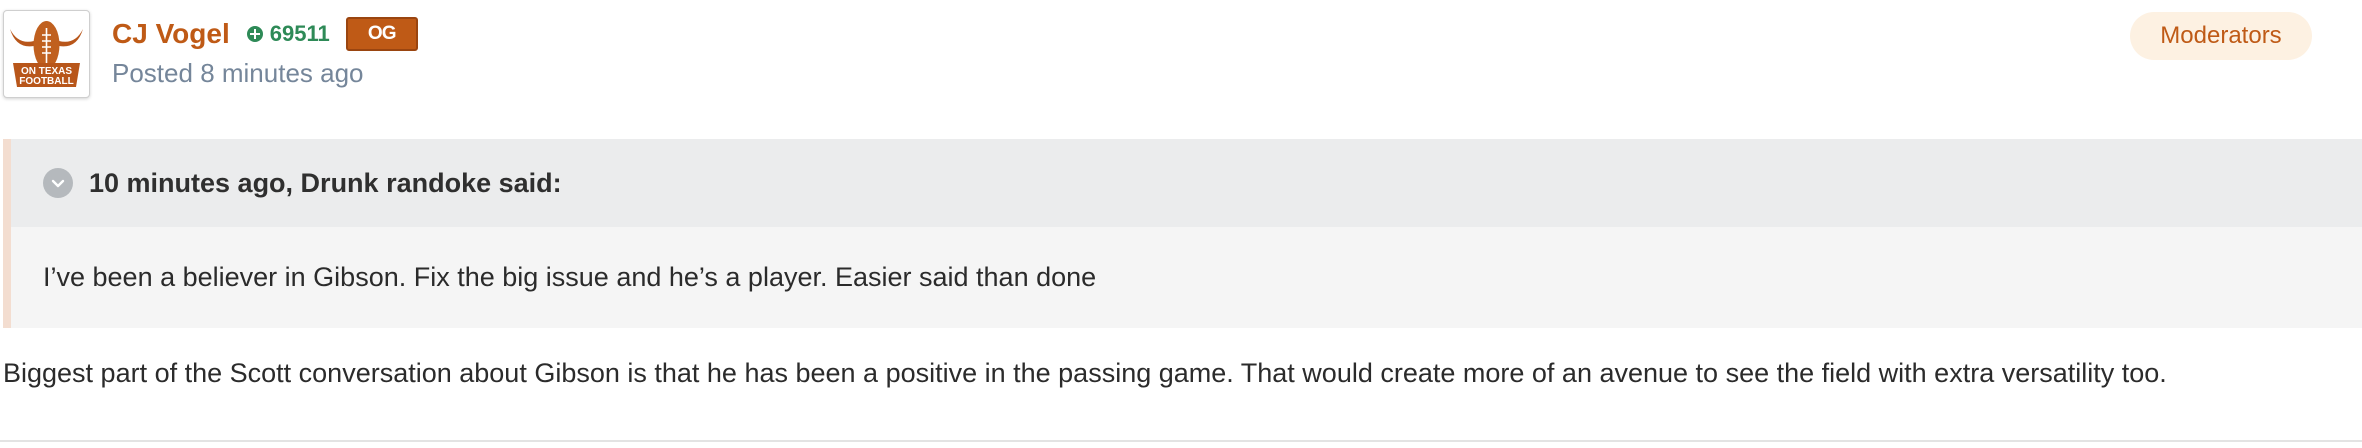  Describe the element at coordinates (281, 73) in the screenshot. I see `posted-time-link: 8 minutes ago` at that location.